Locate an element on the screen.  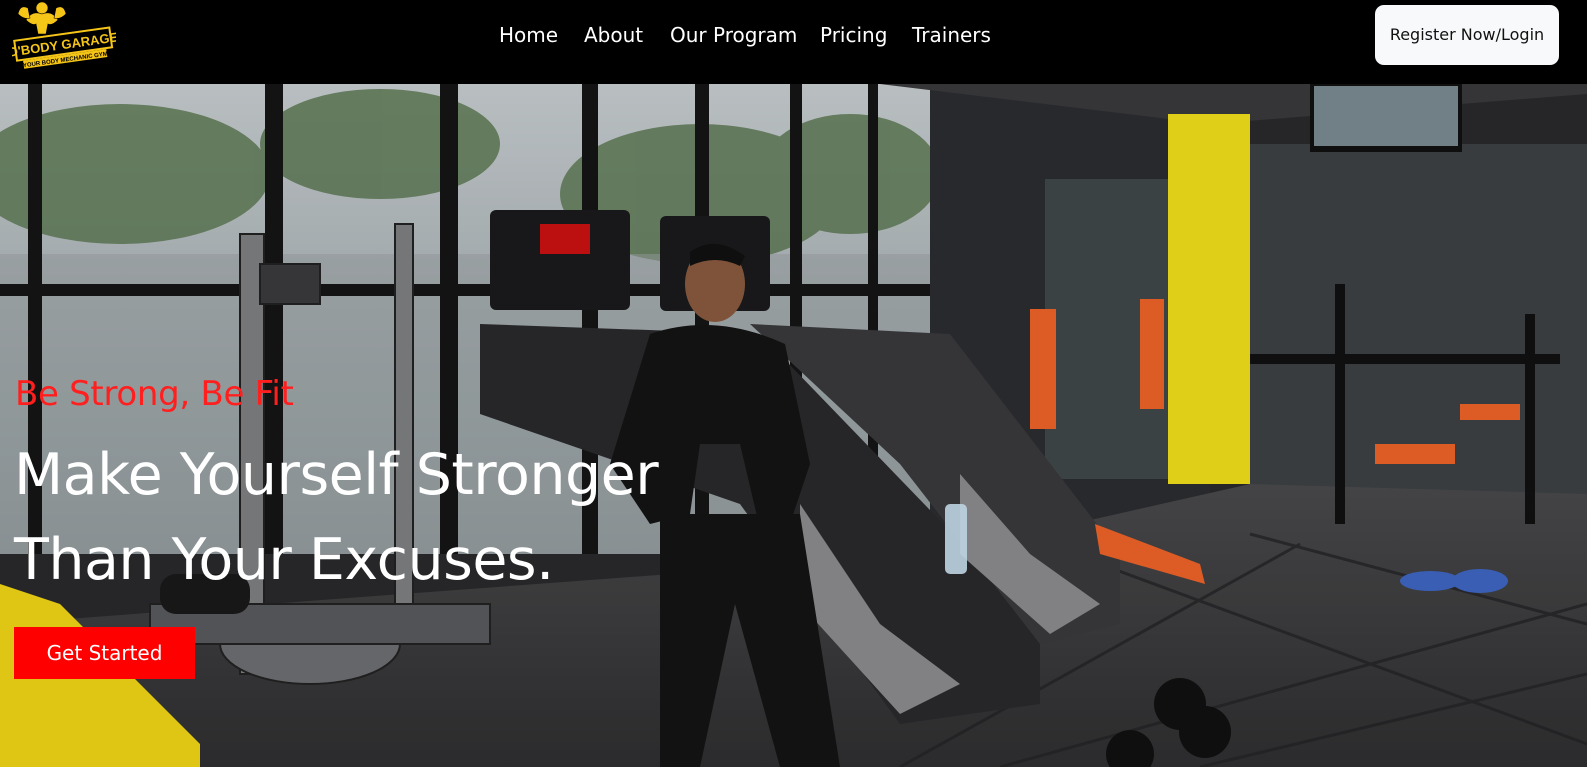
nav-item-trainers: Trainers is located at coordinates (951, 35).